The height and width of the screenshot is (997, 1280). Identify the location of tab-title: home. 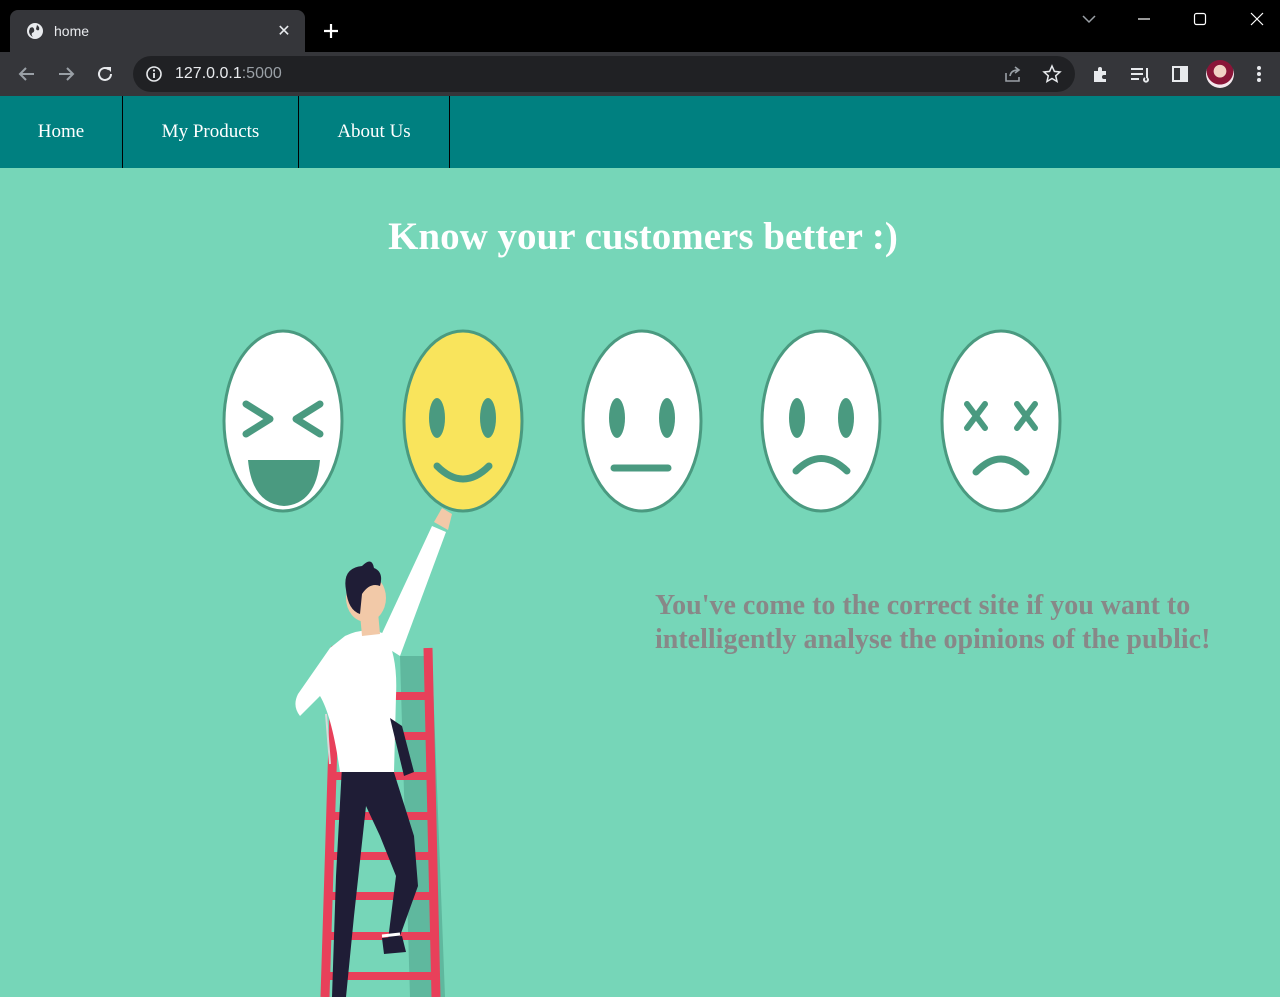
(72, 31).